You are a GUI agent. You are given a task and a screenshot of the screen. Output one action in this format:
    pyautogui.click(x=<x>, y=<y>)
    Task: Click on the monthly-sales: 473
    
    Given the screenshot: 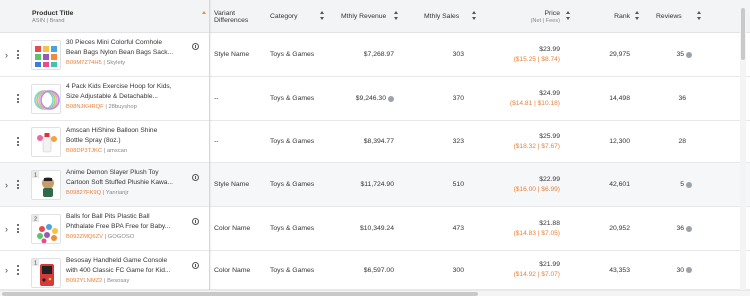 What is the action you would take?
    pyautogui.click(x=458, y=228)
    